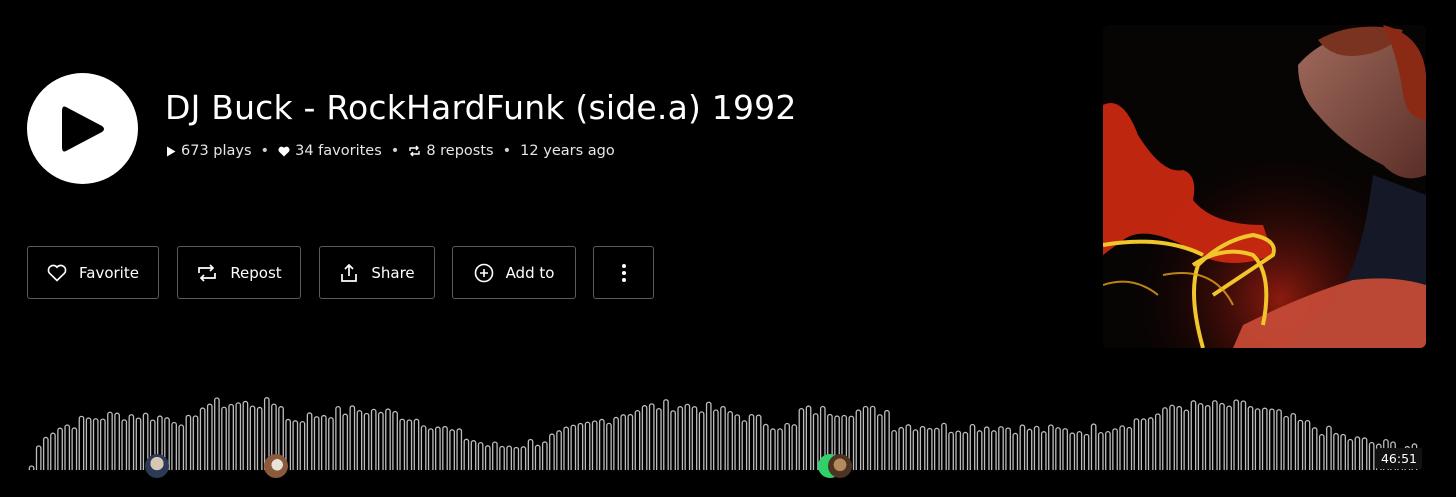 The height and width of the screenshot is (497, 1456). I want to click on favorite-label: Favorite, so click(109, 272).